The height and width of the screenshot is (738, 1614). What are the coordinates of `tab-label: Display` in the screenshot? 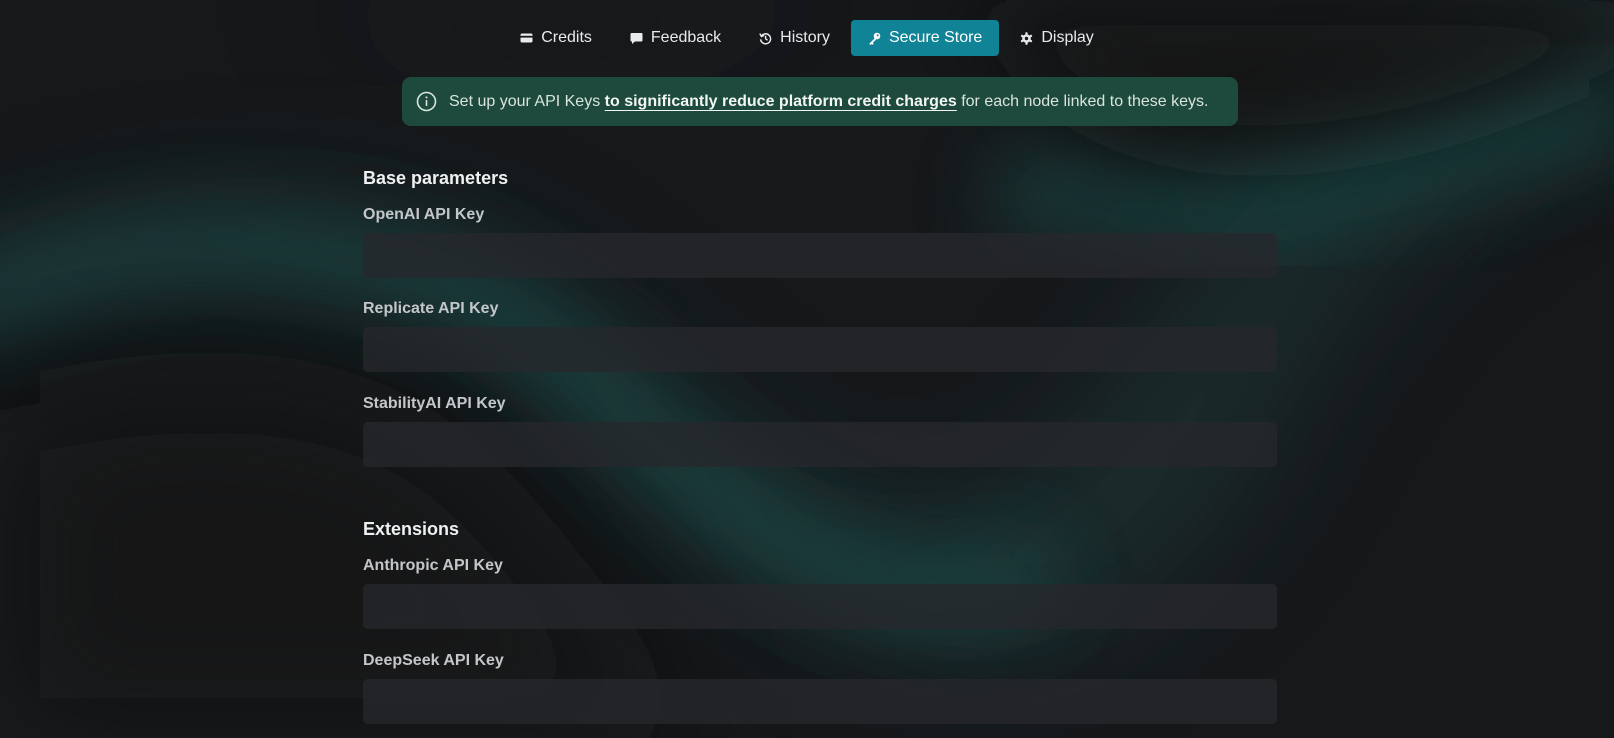 It's located at (1067, 37).